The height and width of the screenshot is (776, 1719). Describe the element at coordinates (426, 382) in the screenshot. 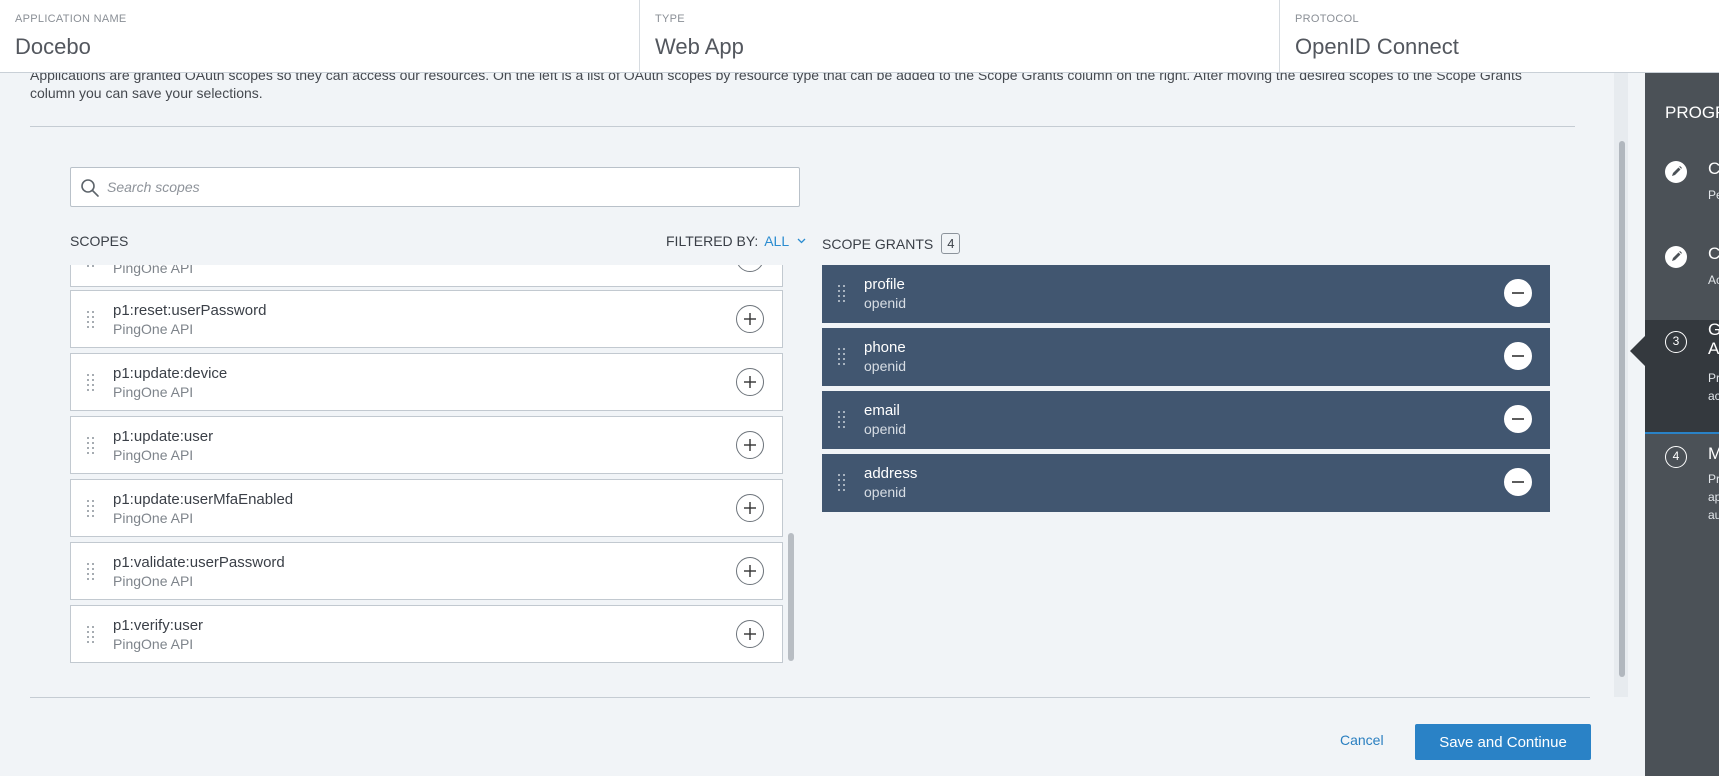

I see `scope-item: p1:update:device PingOne API` at that location.